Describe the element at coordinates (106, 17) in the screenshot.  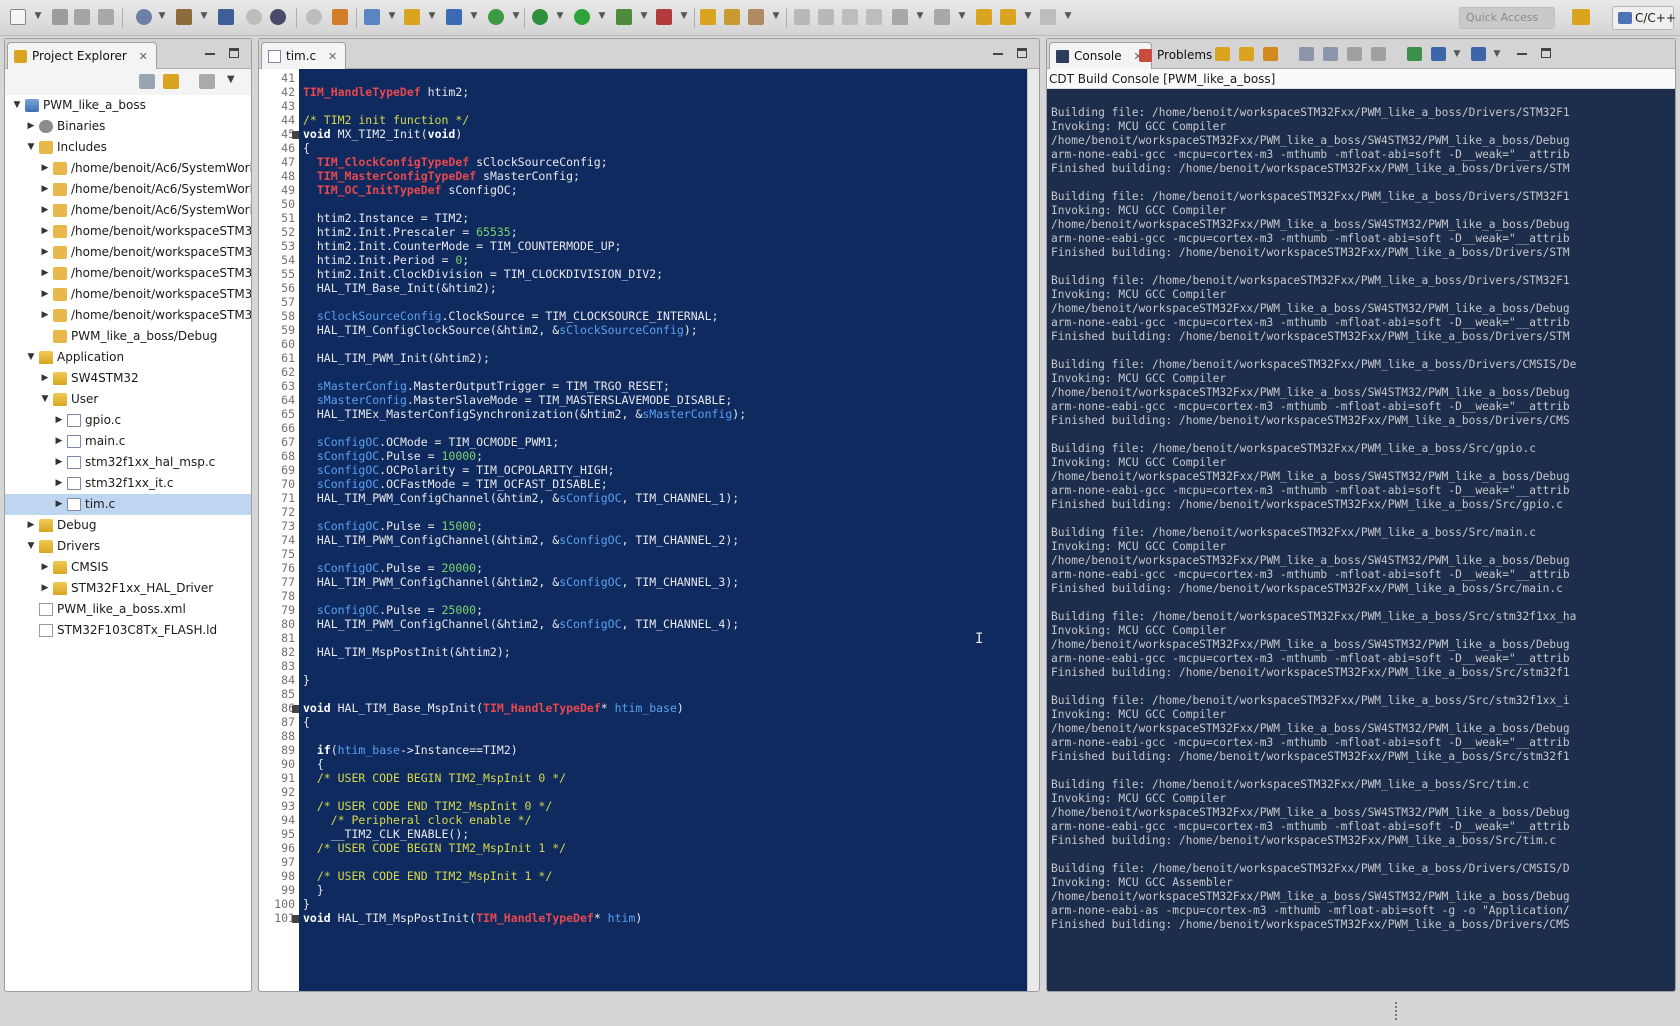
I see `print-icon` at that location.